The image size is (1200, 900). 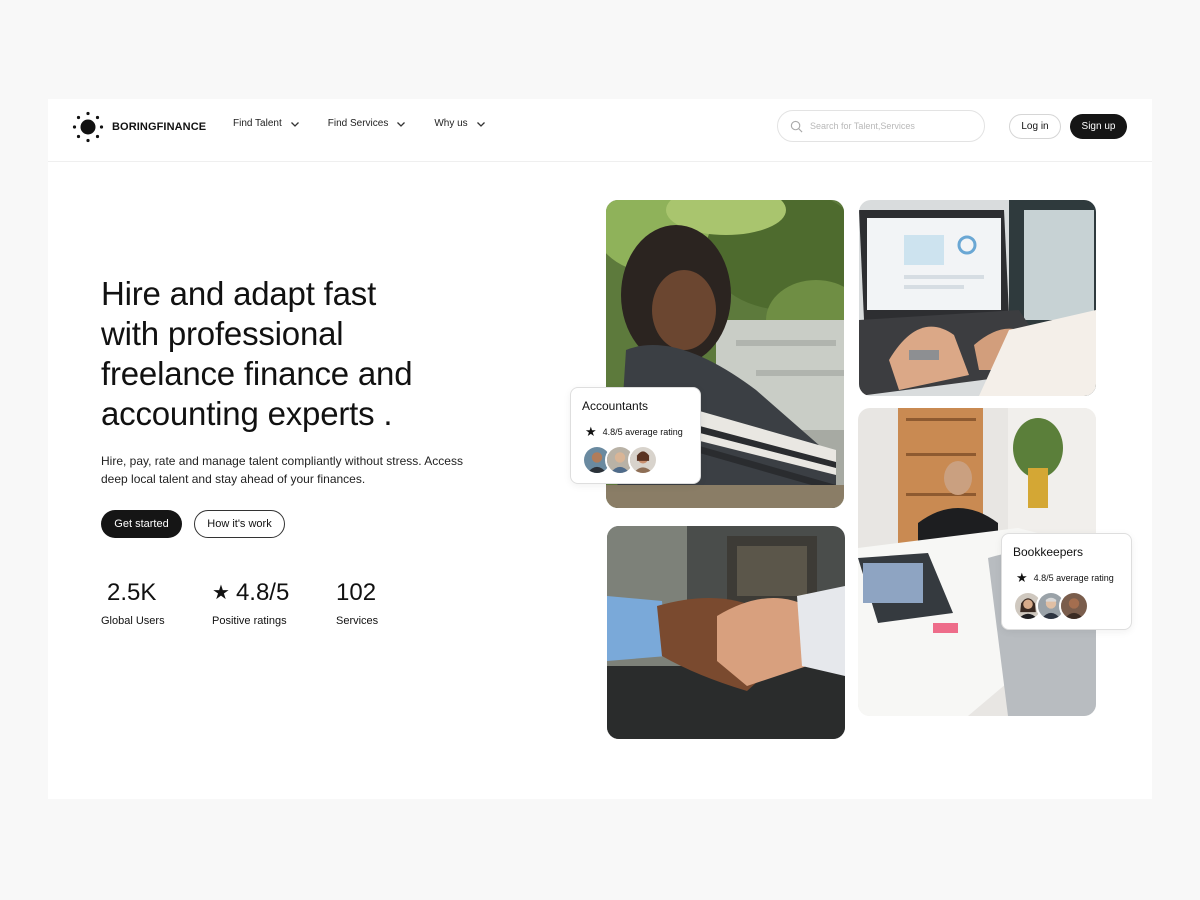 I want to click on stat-services: 102 Services, so click(x=357, y=603).